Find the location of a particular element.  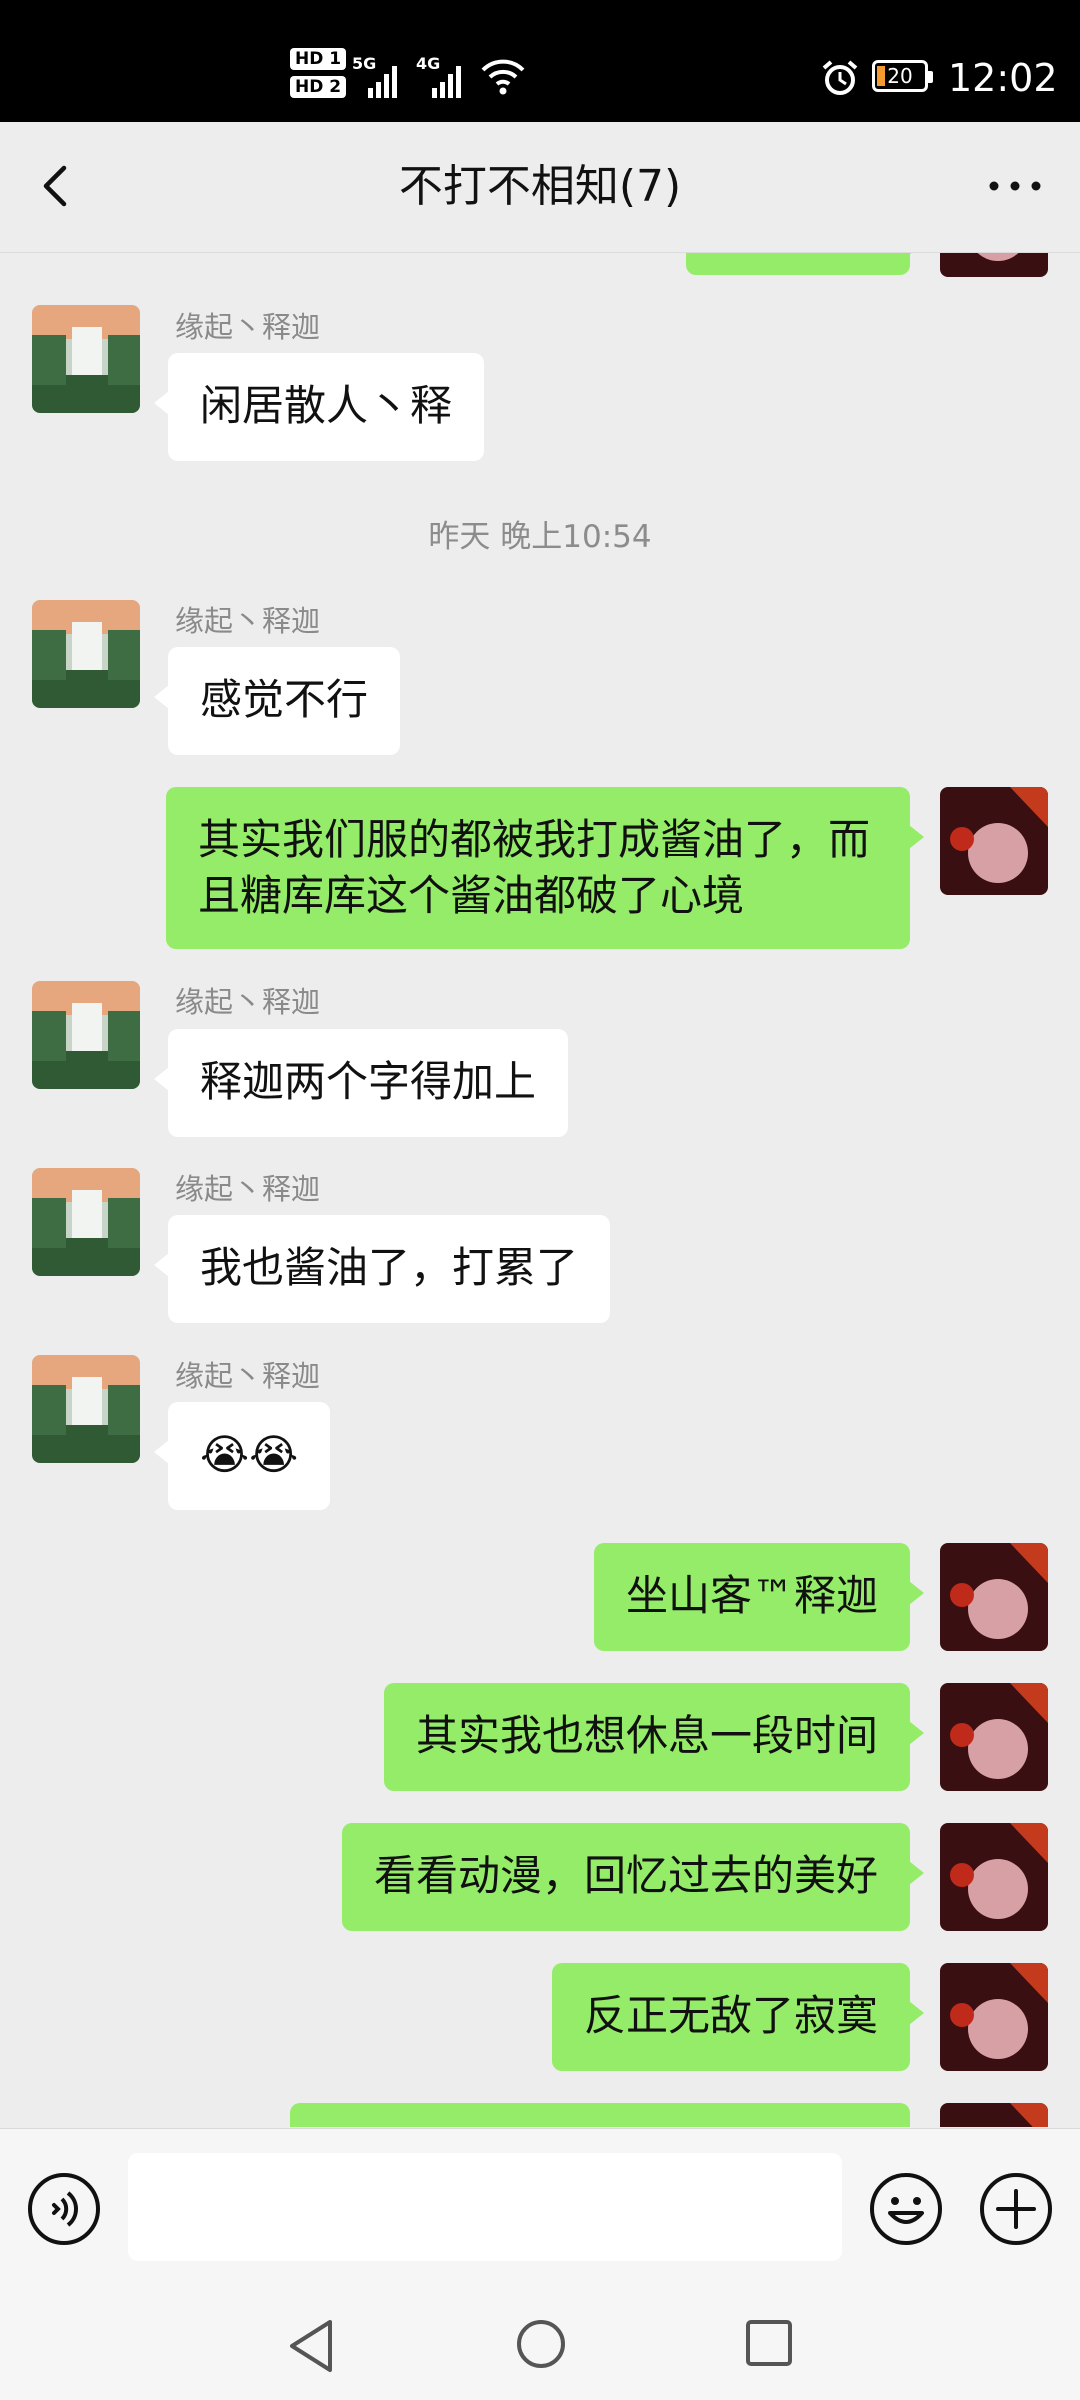

more-dots-icon is located at coordinates (1015, 186).